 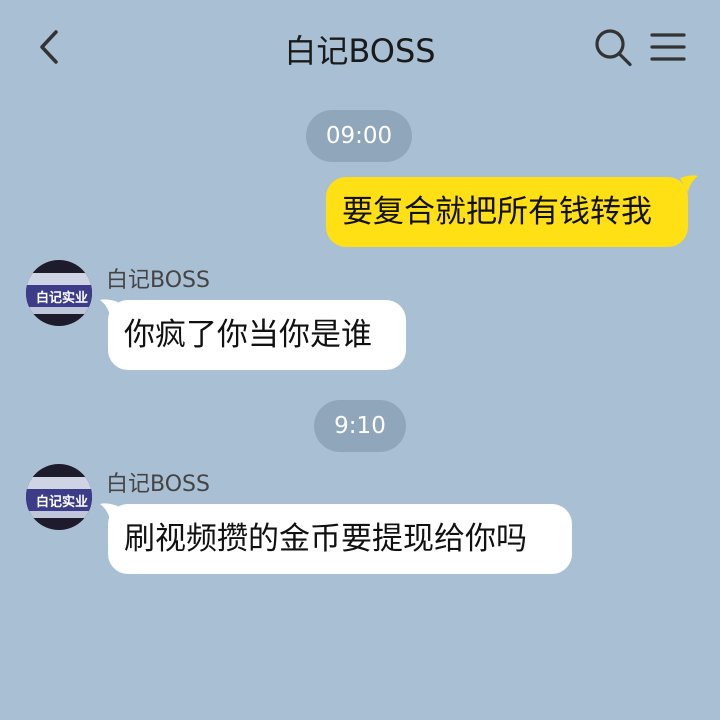 I want to click on search-icon, so click(x=614, y=47).